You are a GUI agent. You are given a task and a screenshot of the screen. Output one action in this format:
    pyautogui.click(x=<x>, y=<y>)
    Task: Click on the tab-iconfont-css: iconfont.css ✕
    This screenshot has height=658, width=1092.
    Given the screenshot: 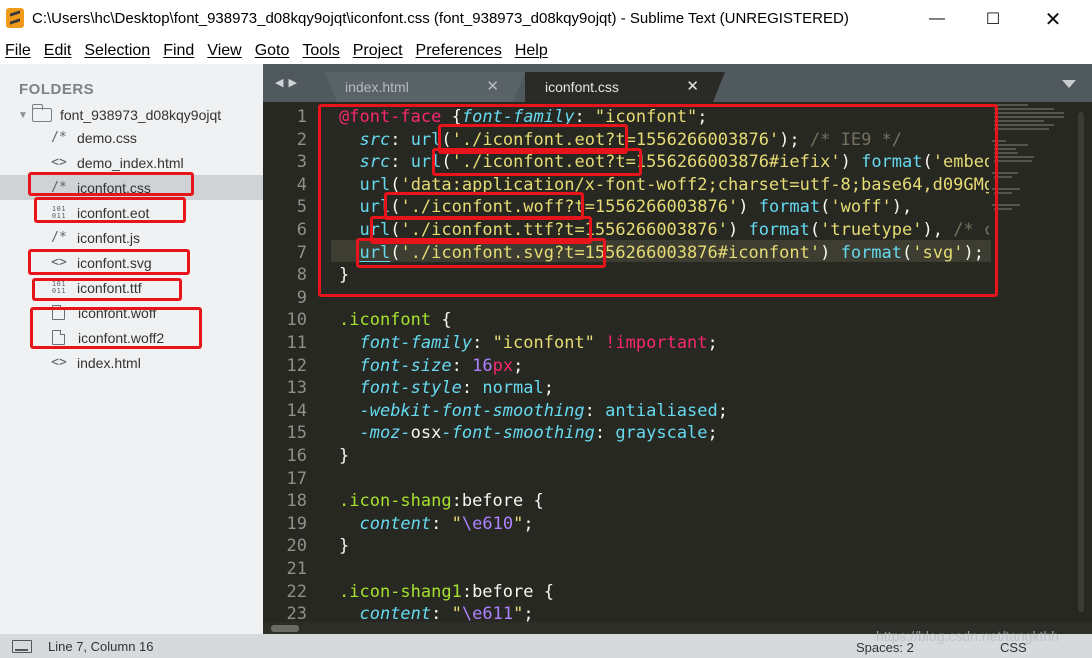 What is the action you would take?
    pyautogui.click(x=625, y=87)
    